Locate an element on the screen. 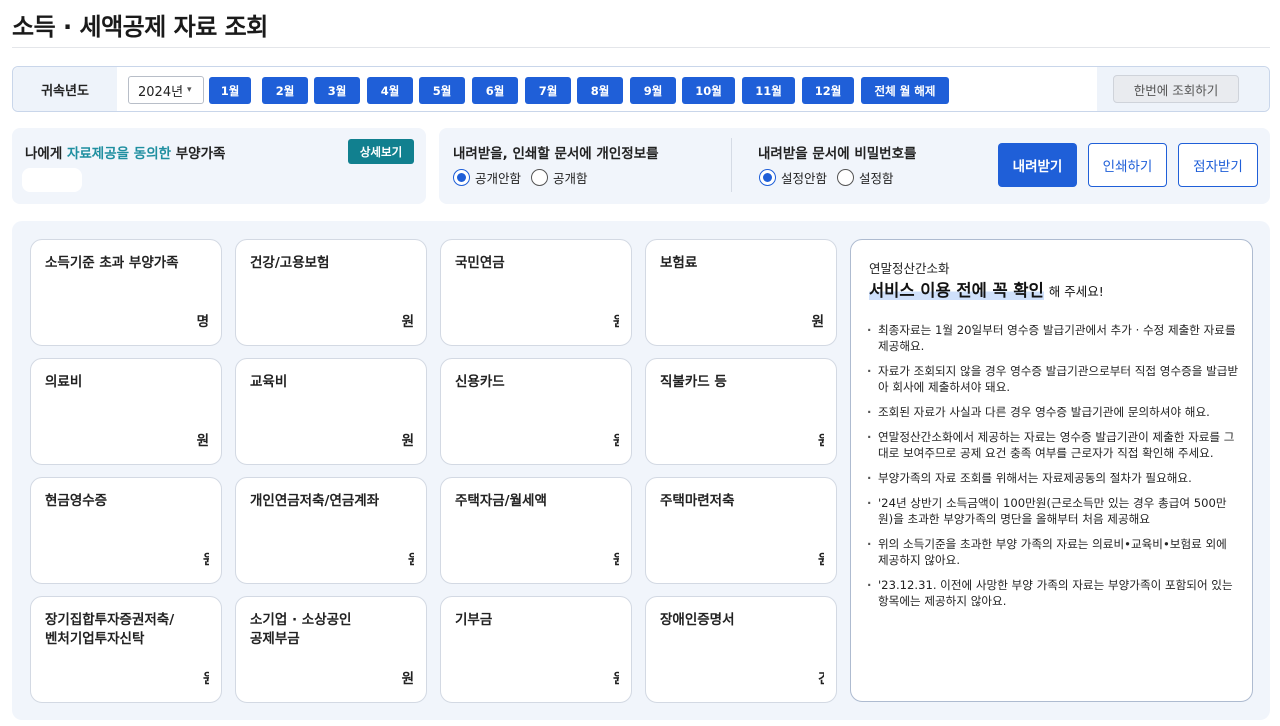 This screenshot has width=1280, height=726. query-all-button: 한번에 조회하기 is located at coordinates (1176, 89).